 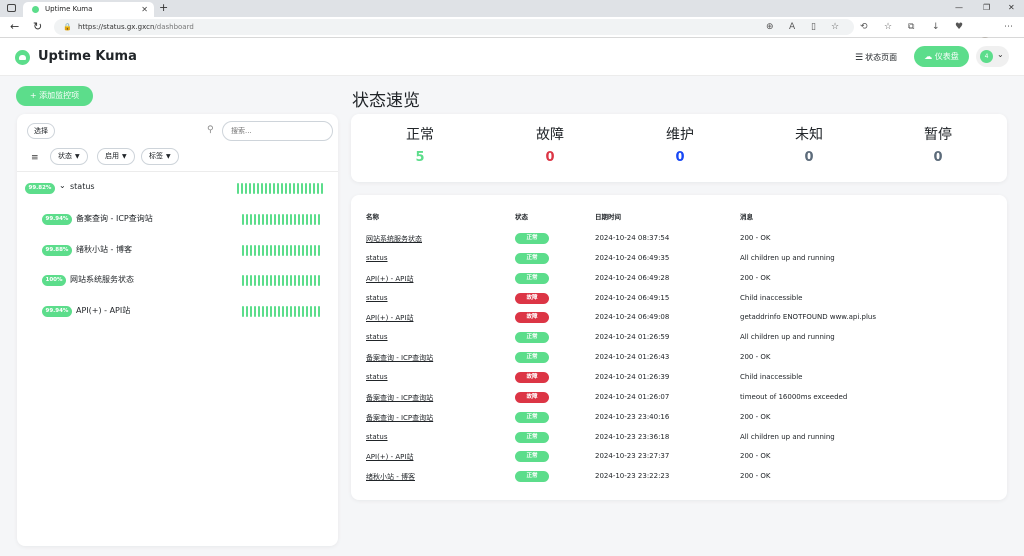 I want to click on monitor-row: 99.88% 绪秋小站 - 博客, so click(x=177, y=251).